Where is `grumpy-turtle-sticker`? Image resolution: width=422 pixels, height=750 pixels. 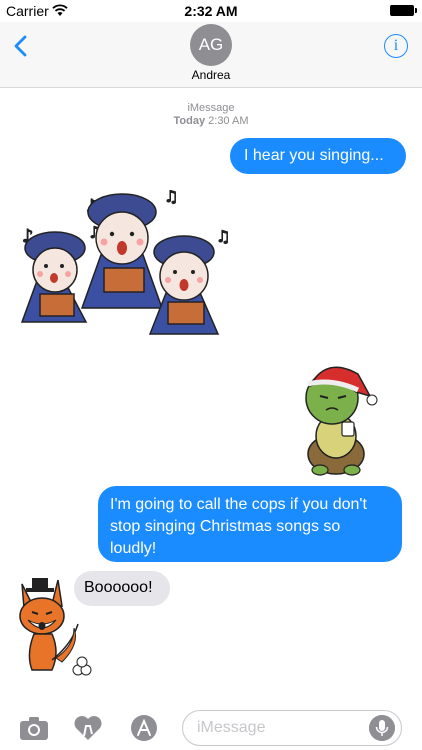
grumpy-turtle-sticker is located at coordinates (338, 418).